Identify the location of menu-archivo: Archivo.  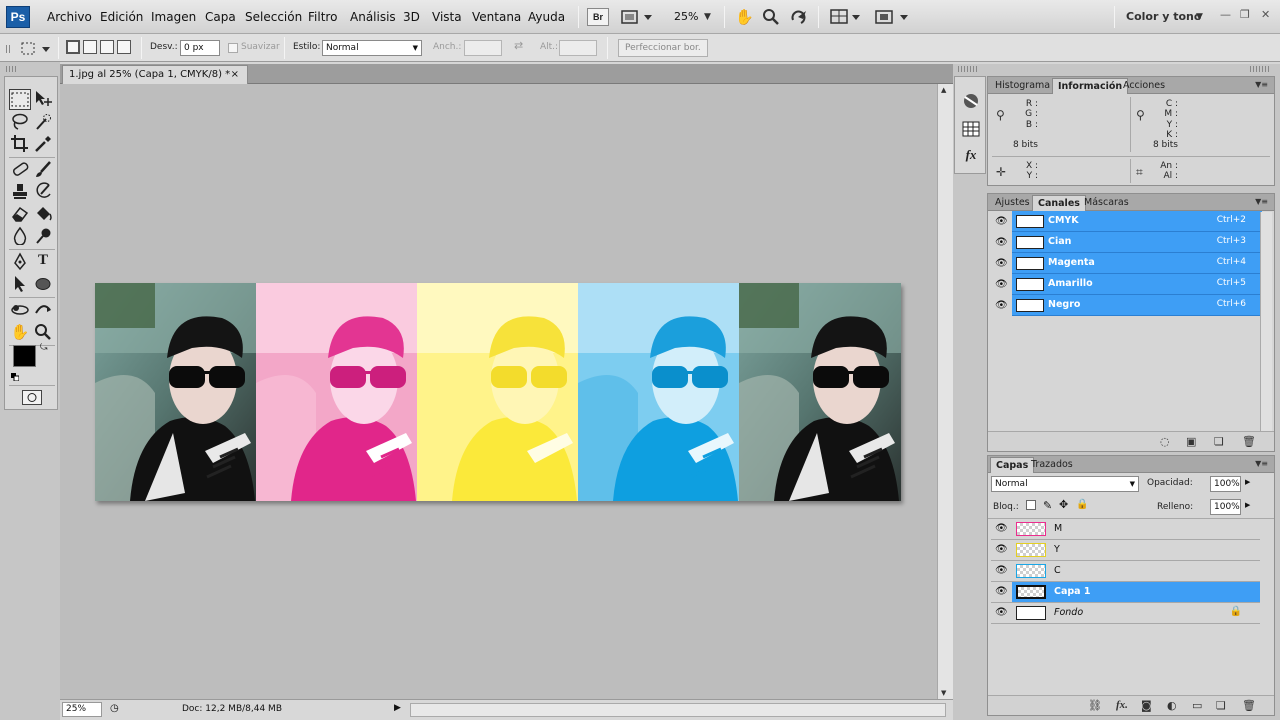
(69, 17).